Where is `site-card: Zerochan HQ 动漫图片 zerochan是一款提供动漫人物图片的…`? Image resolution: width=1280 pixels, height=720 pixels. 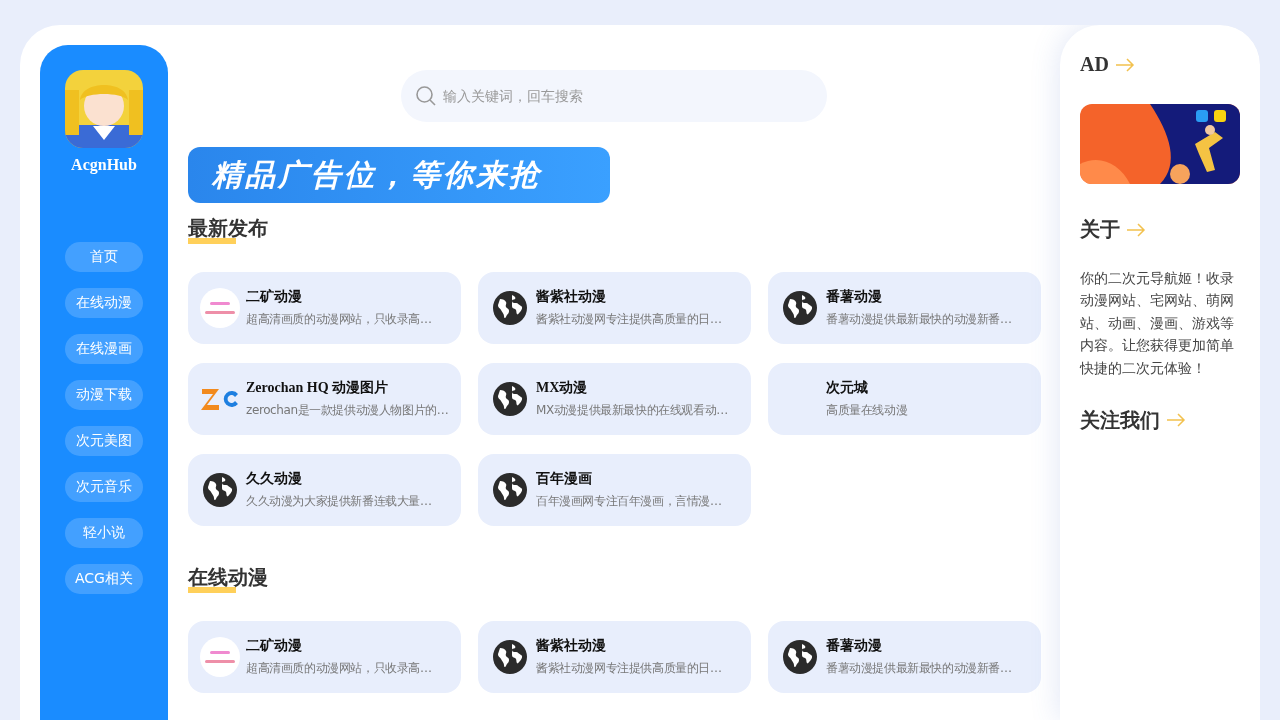 site-card: Zerochan HQ 动漫图片 zerochan是一款提供动漫人物图片的… is located at coordinates (324, 399).